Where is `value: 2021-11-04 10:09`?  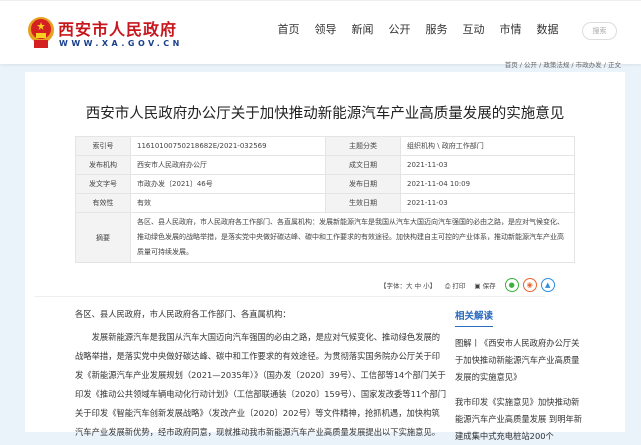 value: 2021-11-04 10:09 is located at coordinates (487, 184).